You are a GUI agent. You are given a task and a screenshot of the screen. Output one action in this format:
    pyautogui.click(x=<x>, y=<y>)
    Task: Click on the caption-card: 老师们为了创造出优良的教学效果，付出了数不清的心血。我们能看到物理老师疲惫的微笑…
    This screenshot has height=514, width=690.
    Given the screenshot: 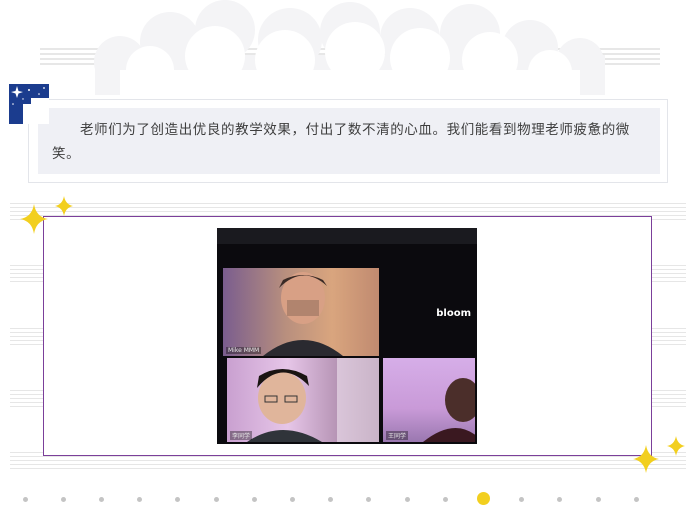 What is the action you would take?
    pyautogui.click(x=349, y=141)
    